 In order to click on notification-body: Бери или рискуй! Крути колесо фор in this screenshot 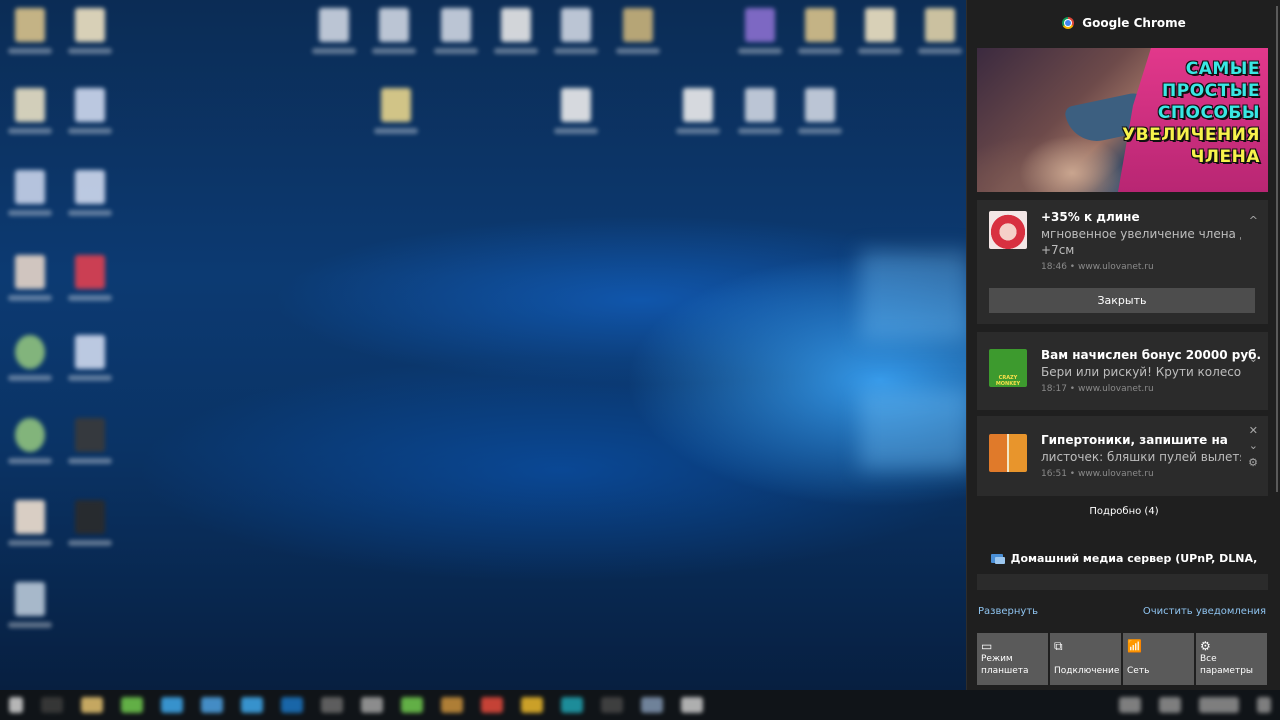, I will do `click(1141, 372)`.